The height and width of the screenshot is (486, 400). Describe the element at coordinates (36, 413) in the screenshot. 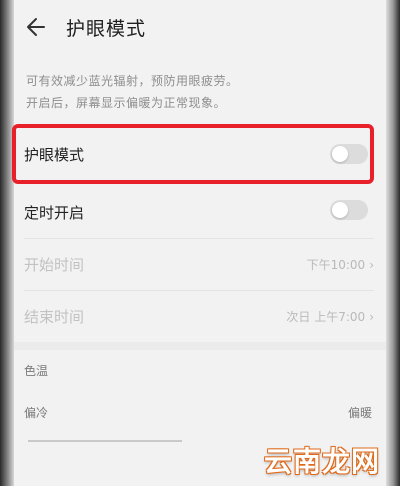

I see `cool-label: 偏冷` at that location.